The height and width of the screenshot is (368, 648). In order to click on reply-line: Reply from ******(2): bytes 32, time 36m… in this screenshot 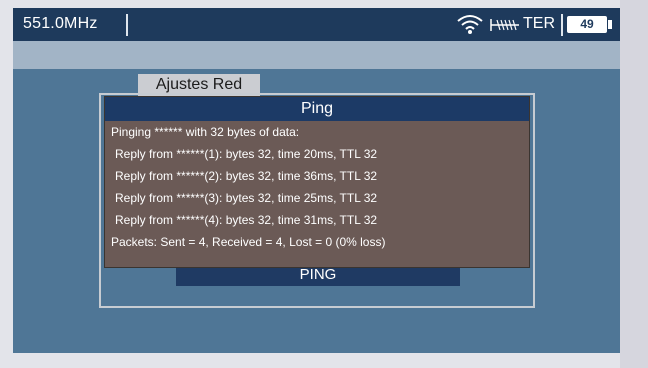, I will do `click(246, 176)`.